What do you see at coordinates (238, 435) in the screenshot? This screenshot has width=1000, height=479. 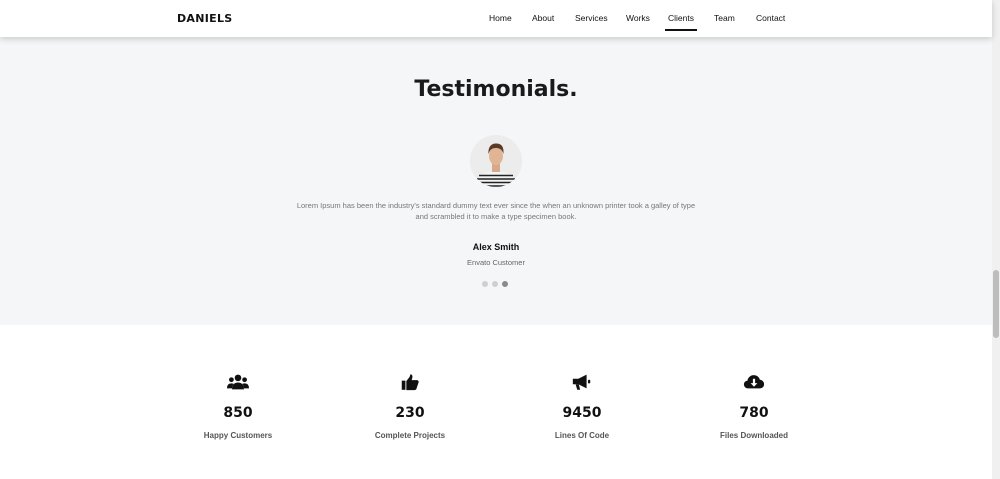 I see `stat-label: Happy Customers` at bounding box center [238, 435].